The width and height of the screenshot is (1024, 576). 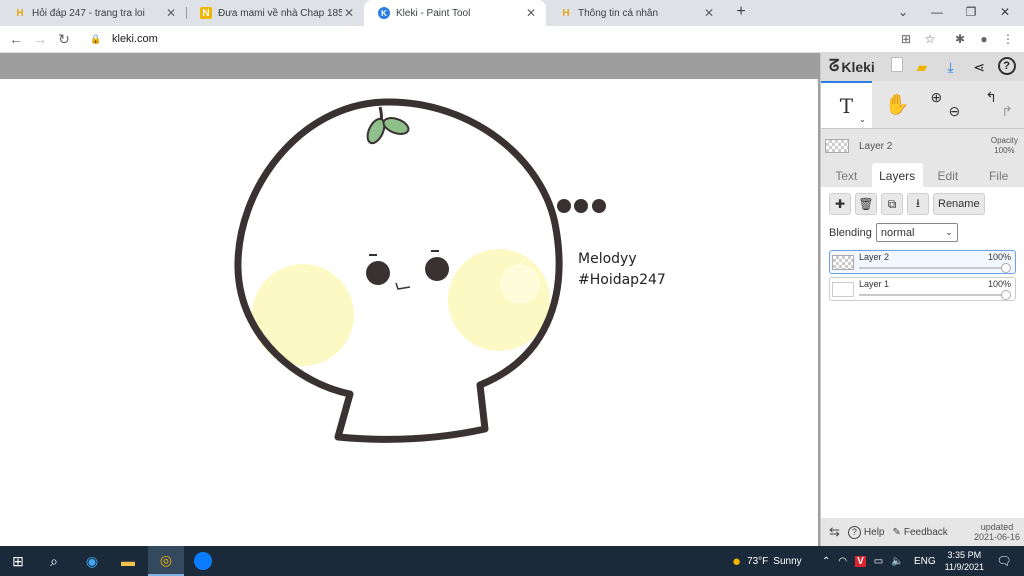 I want to click on extensions-icon: ✱, so click(x=960, y=39).